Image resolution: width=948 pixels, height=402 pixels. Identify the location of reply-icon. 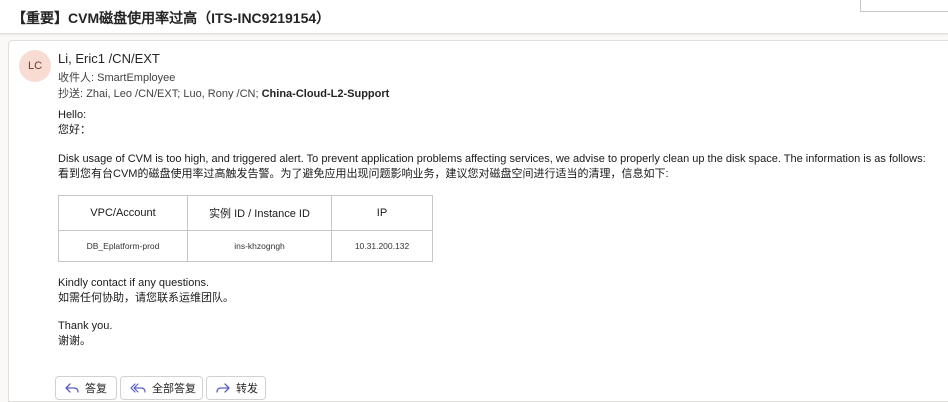
(72, 388).